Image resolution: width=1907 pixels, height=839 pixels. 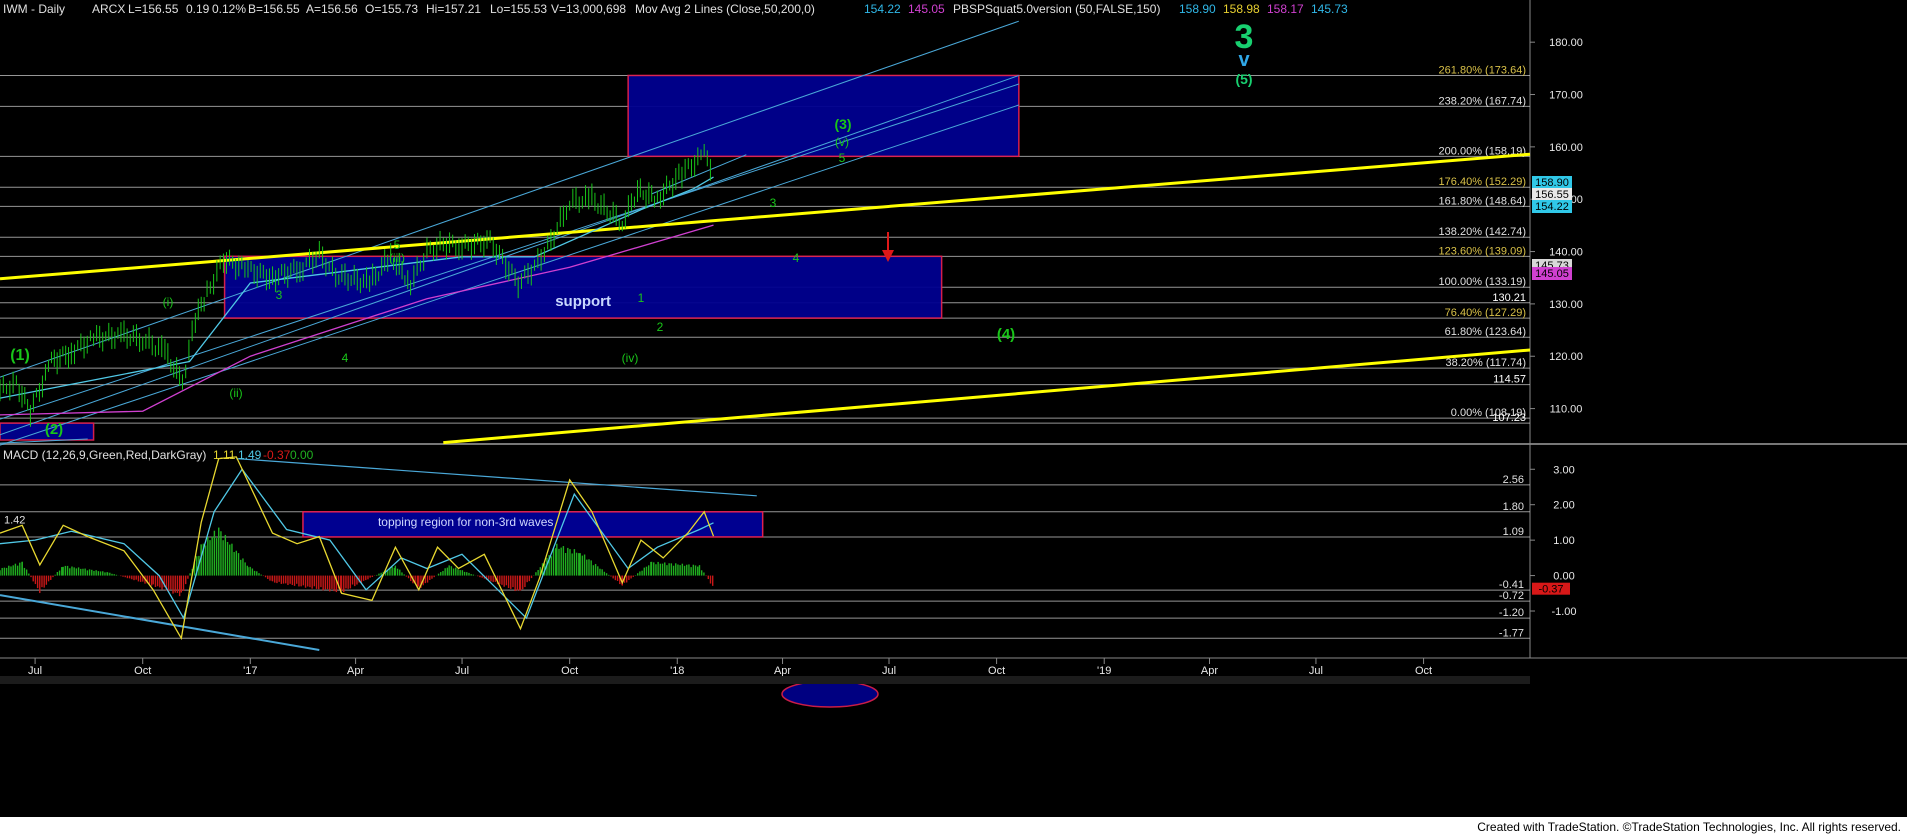 What do you see at coordinates (108, 9) in the screenshot?
I see `price-header-item: ARCX` at bounding box center [108, 9].